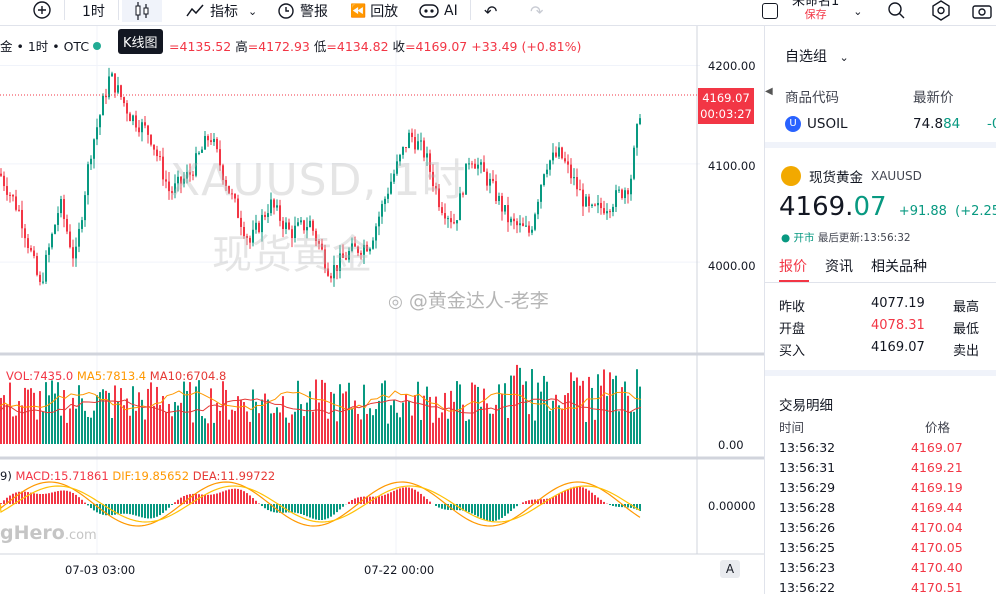 The width and height of the screenshot is (996, 594). Describe the element at coordinates (975, 211) in the screenshot. I see `price-change-pct: (+2.25%)` at that location.